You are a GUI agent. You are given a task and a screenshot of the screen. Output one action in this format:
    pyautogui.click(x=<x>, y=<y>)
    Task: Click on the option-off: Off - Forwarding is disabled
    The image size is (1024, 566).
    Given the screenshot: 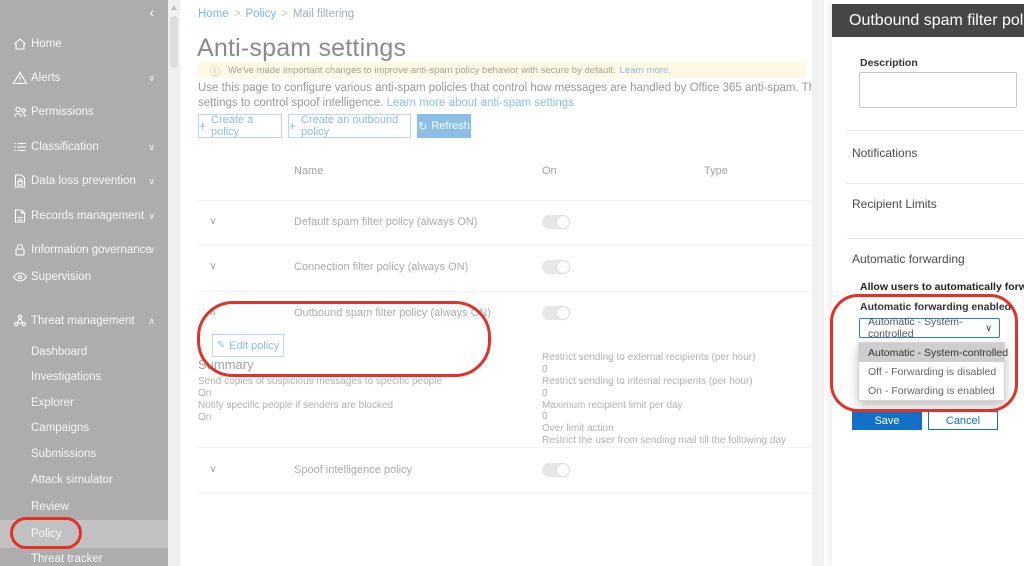 What is the action you would take?
    pyautogui.click(x=931, y=371)
    